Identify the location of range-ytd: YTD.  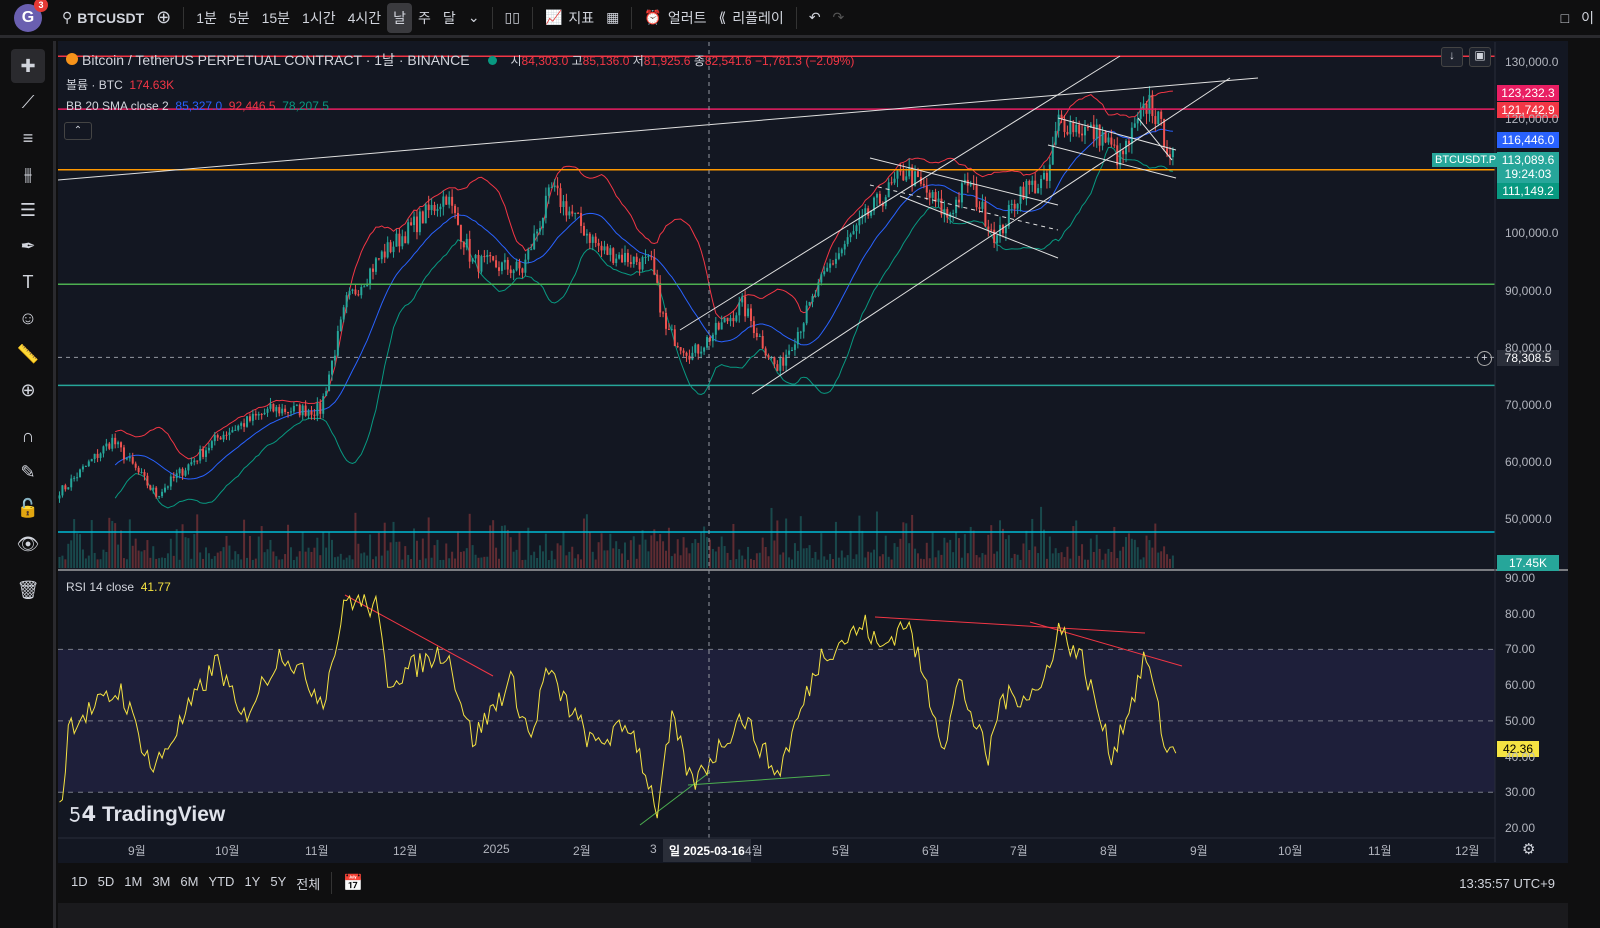
(221, 883).